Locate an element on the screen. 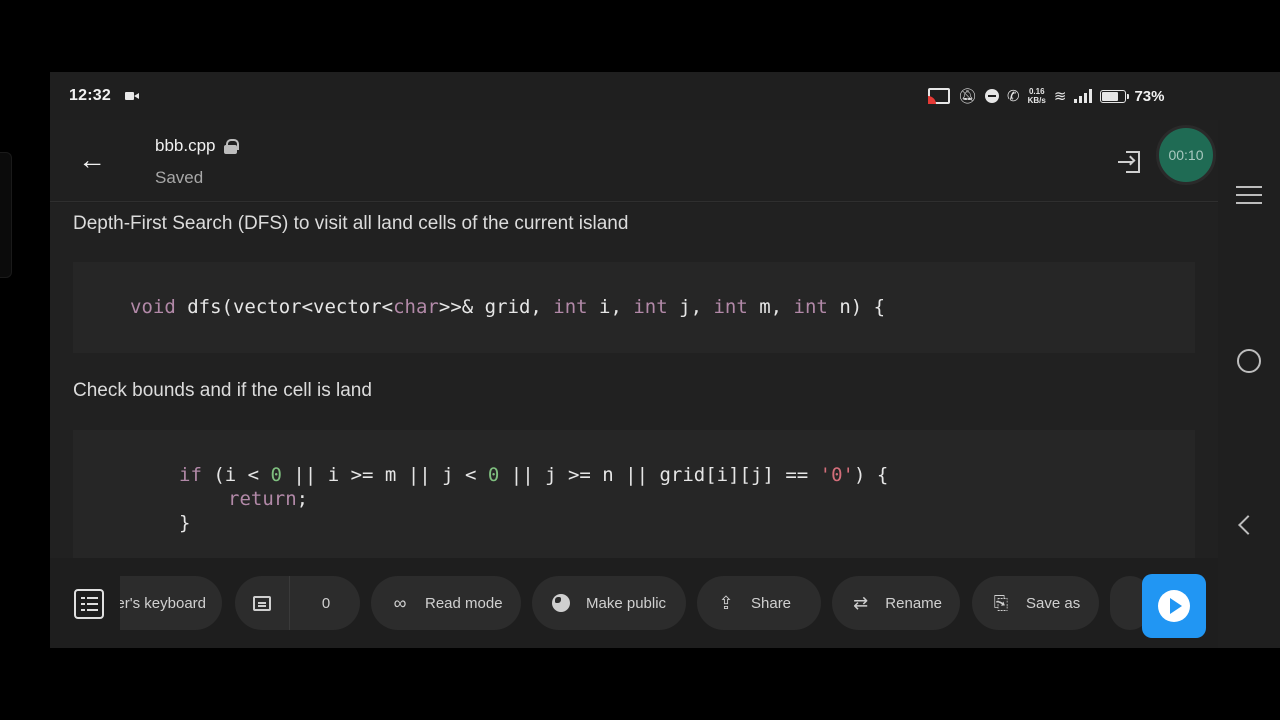 This screenshot has height=720, width=1280. recording-timer: 00:10 is located at coordinates (1186, 155).